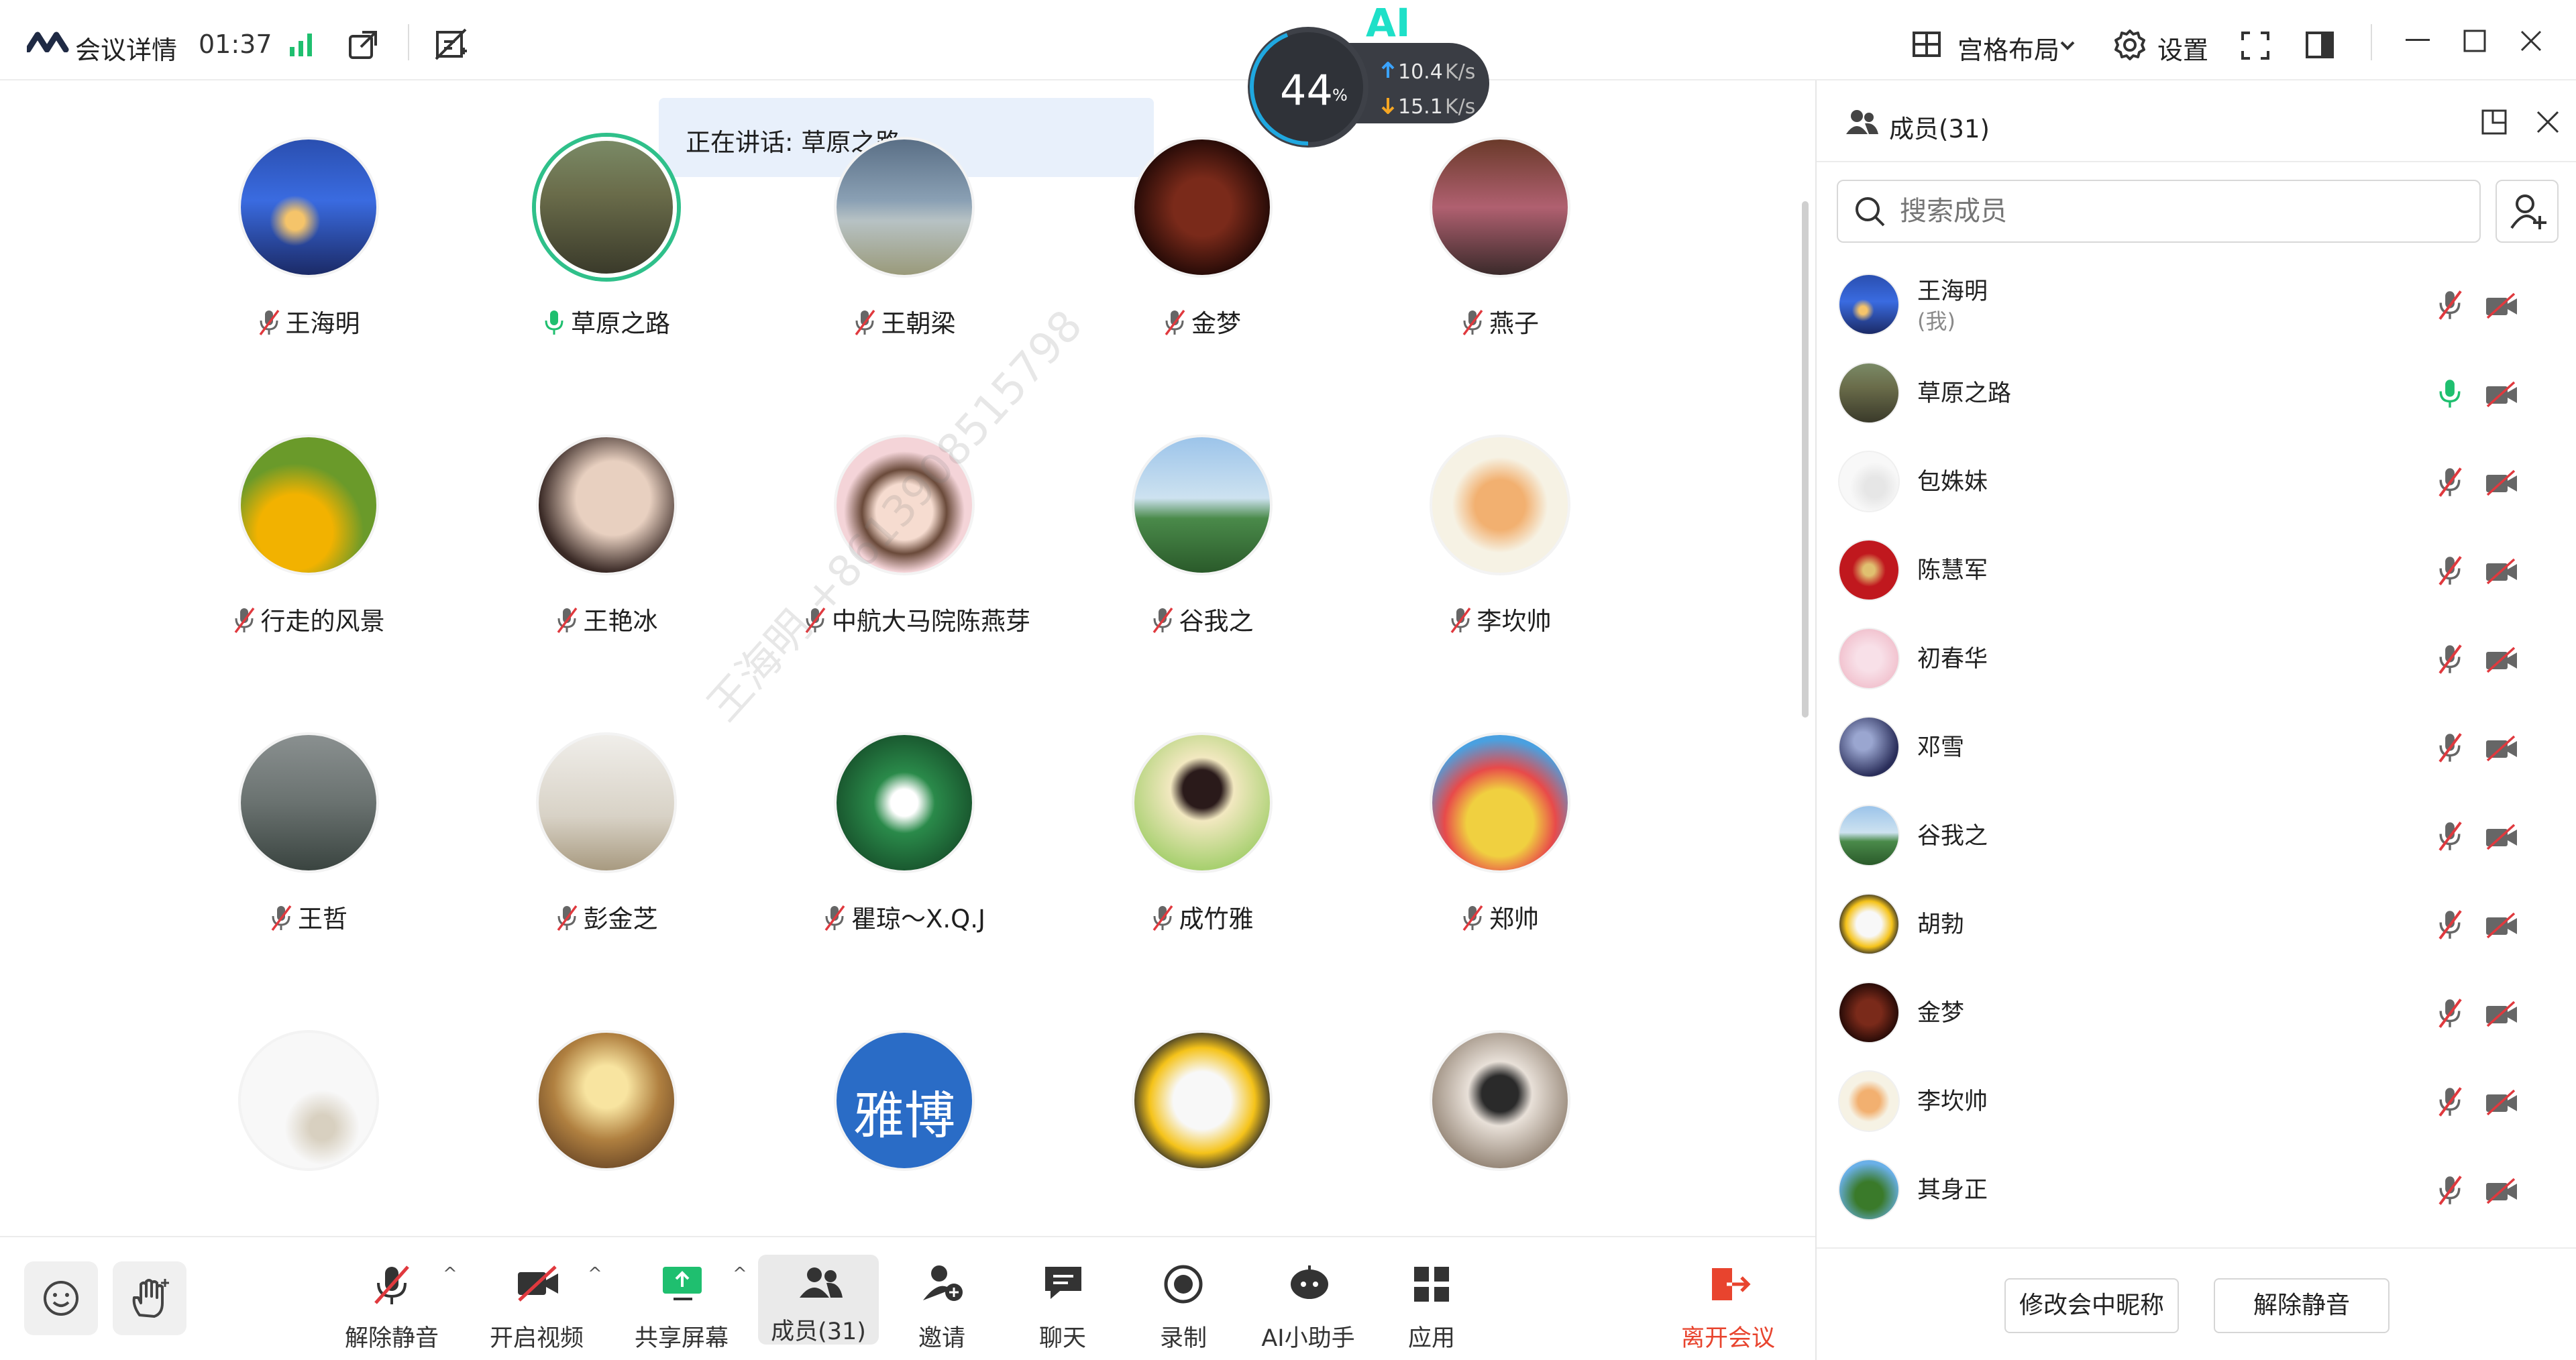  Describe the element at coordinates (2130, 45) in the screenshot. I see `gear-icon` at that location.